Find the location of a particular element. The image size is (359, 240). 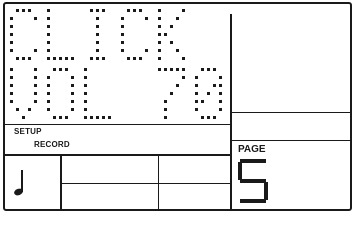

right-panel-page-separator is located at coordinates (292, 140).